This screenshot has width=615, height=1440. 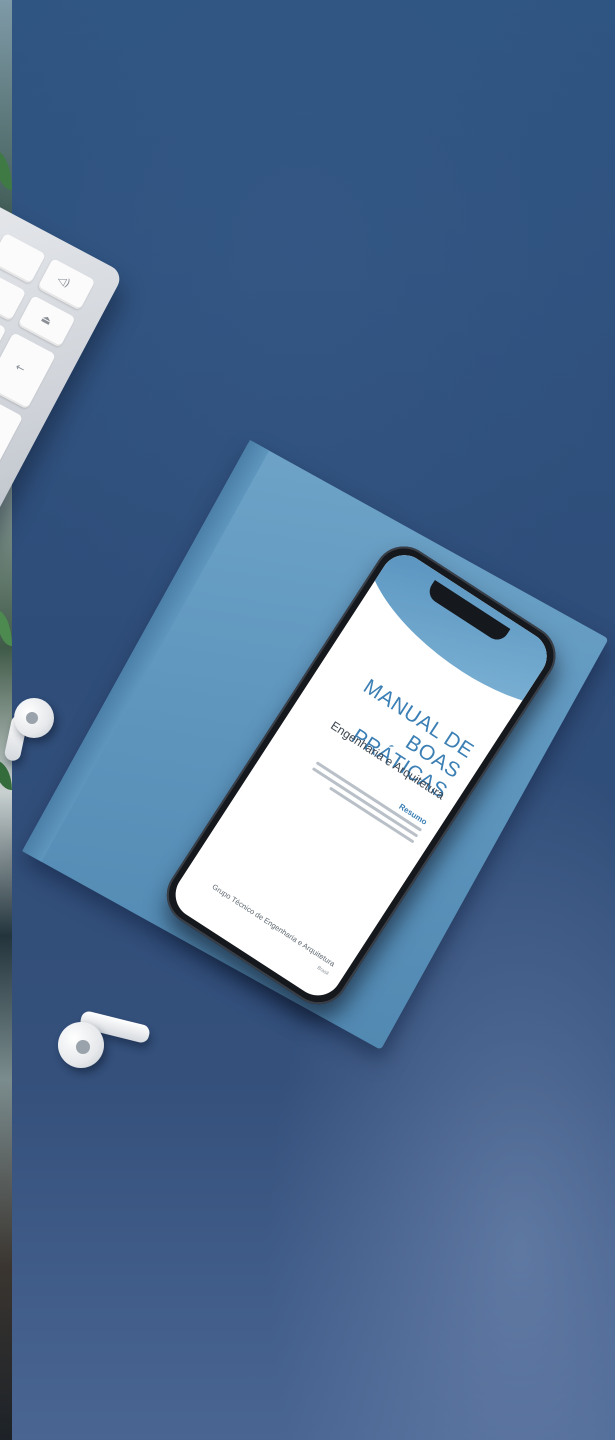 What do you see at coordinates (20, 368) in the screenshot?
I see `backspace-key-glyph: ←` at bounding box center [20, 368].